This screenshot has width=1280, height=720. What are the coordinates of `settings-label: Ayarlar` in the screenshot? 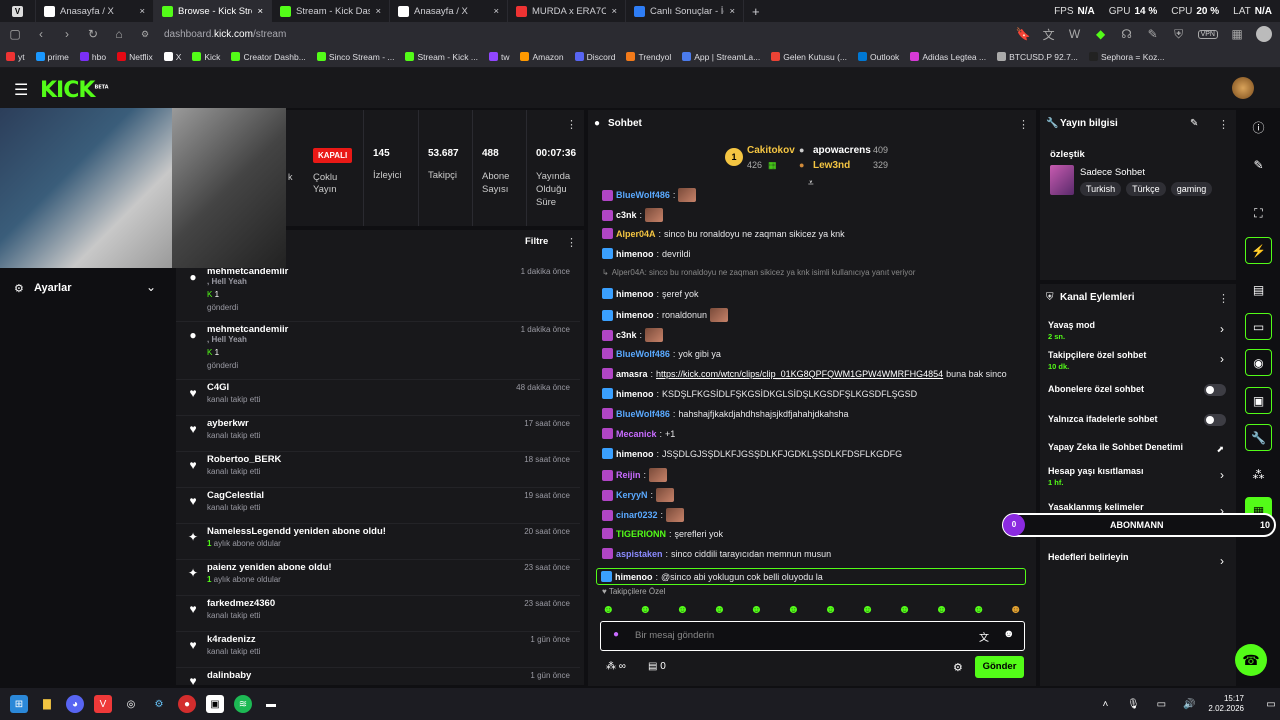 It's located at (53, 288).